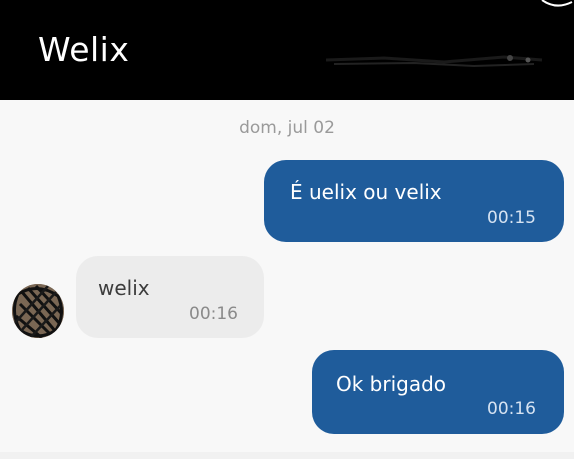  I want to click on scribbled-avatar-icon, so click(38, 311).